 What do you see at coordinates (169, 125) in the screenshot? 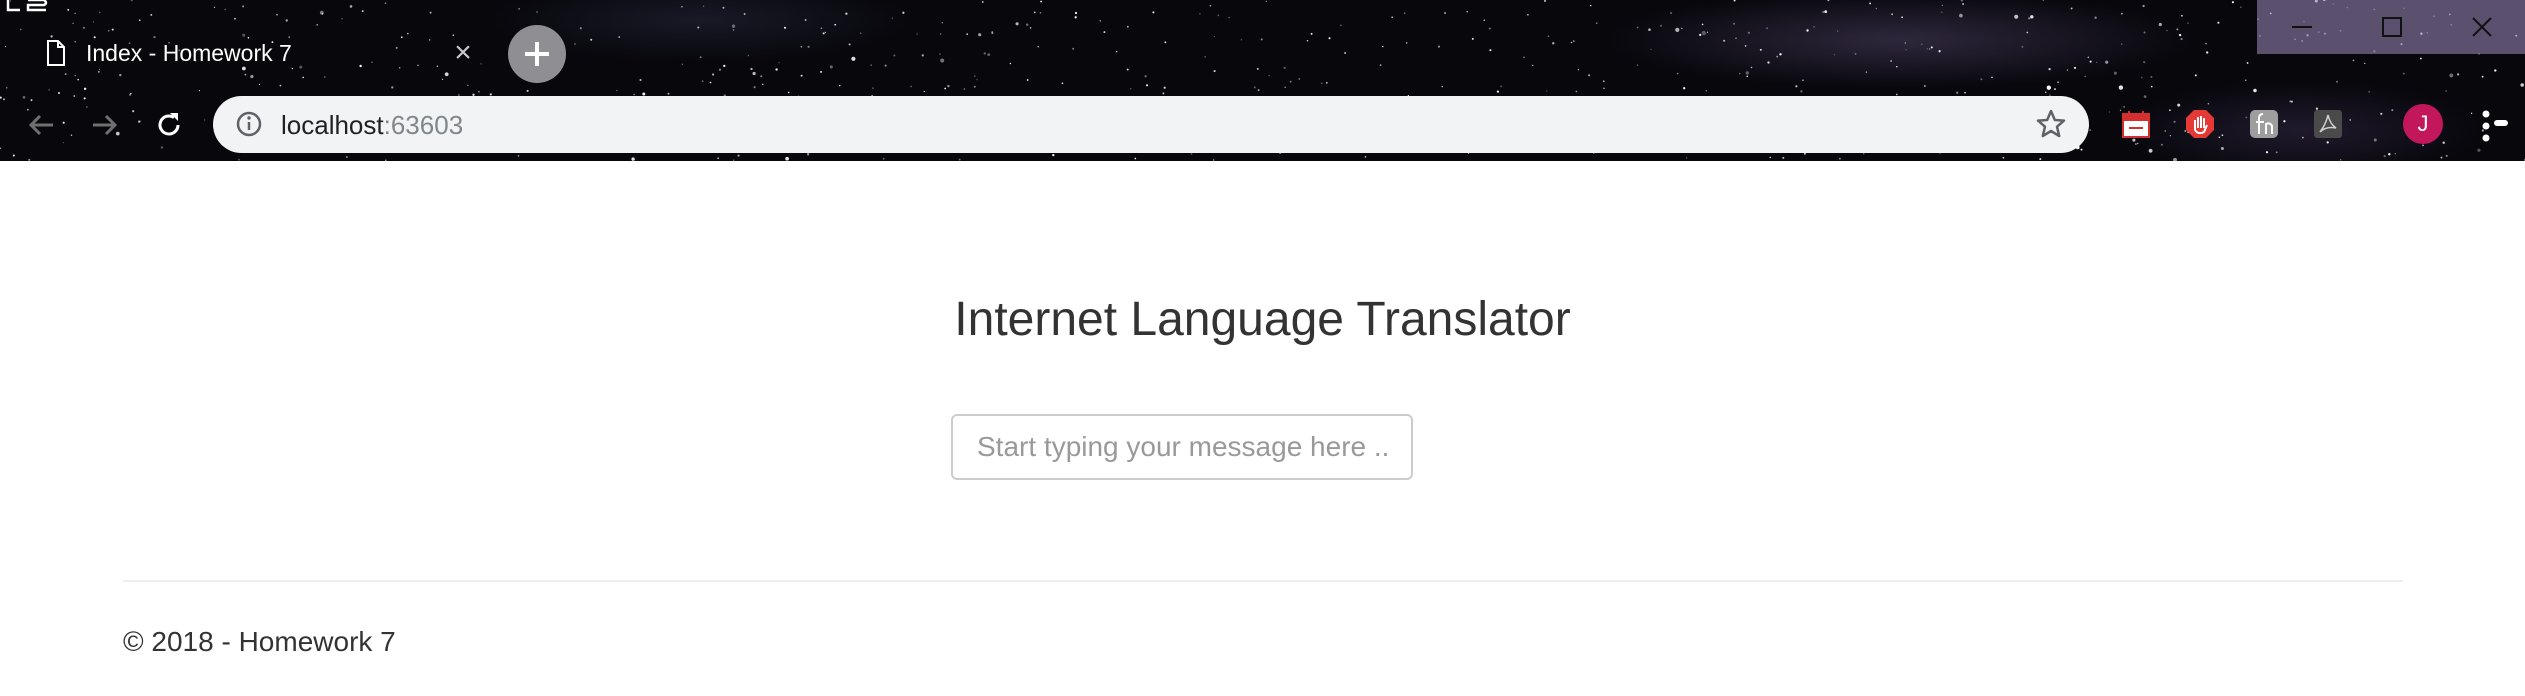
I see `reload-button` at bounding box center [169, 125].